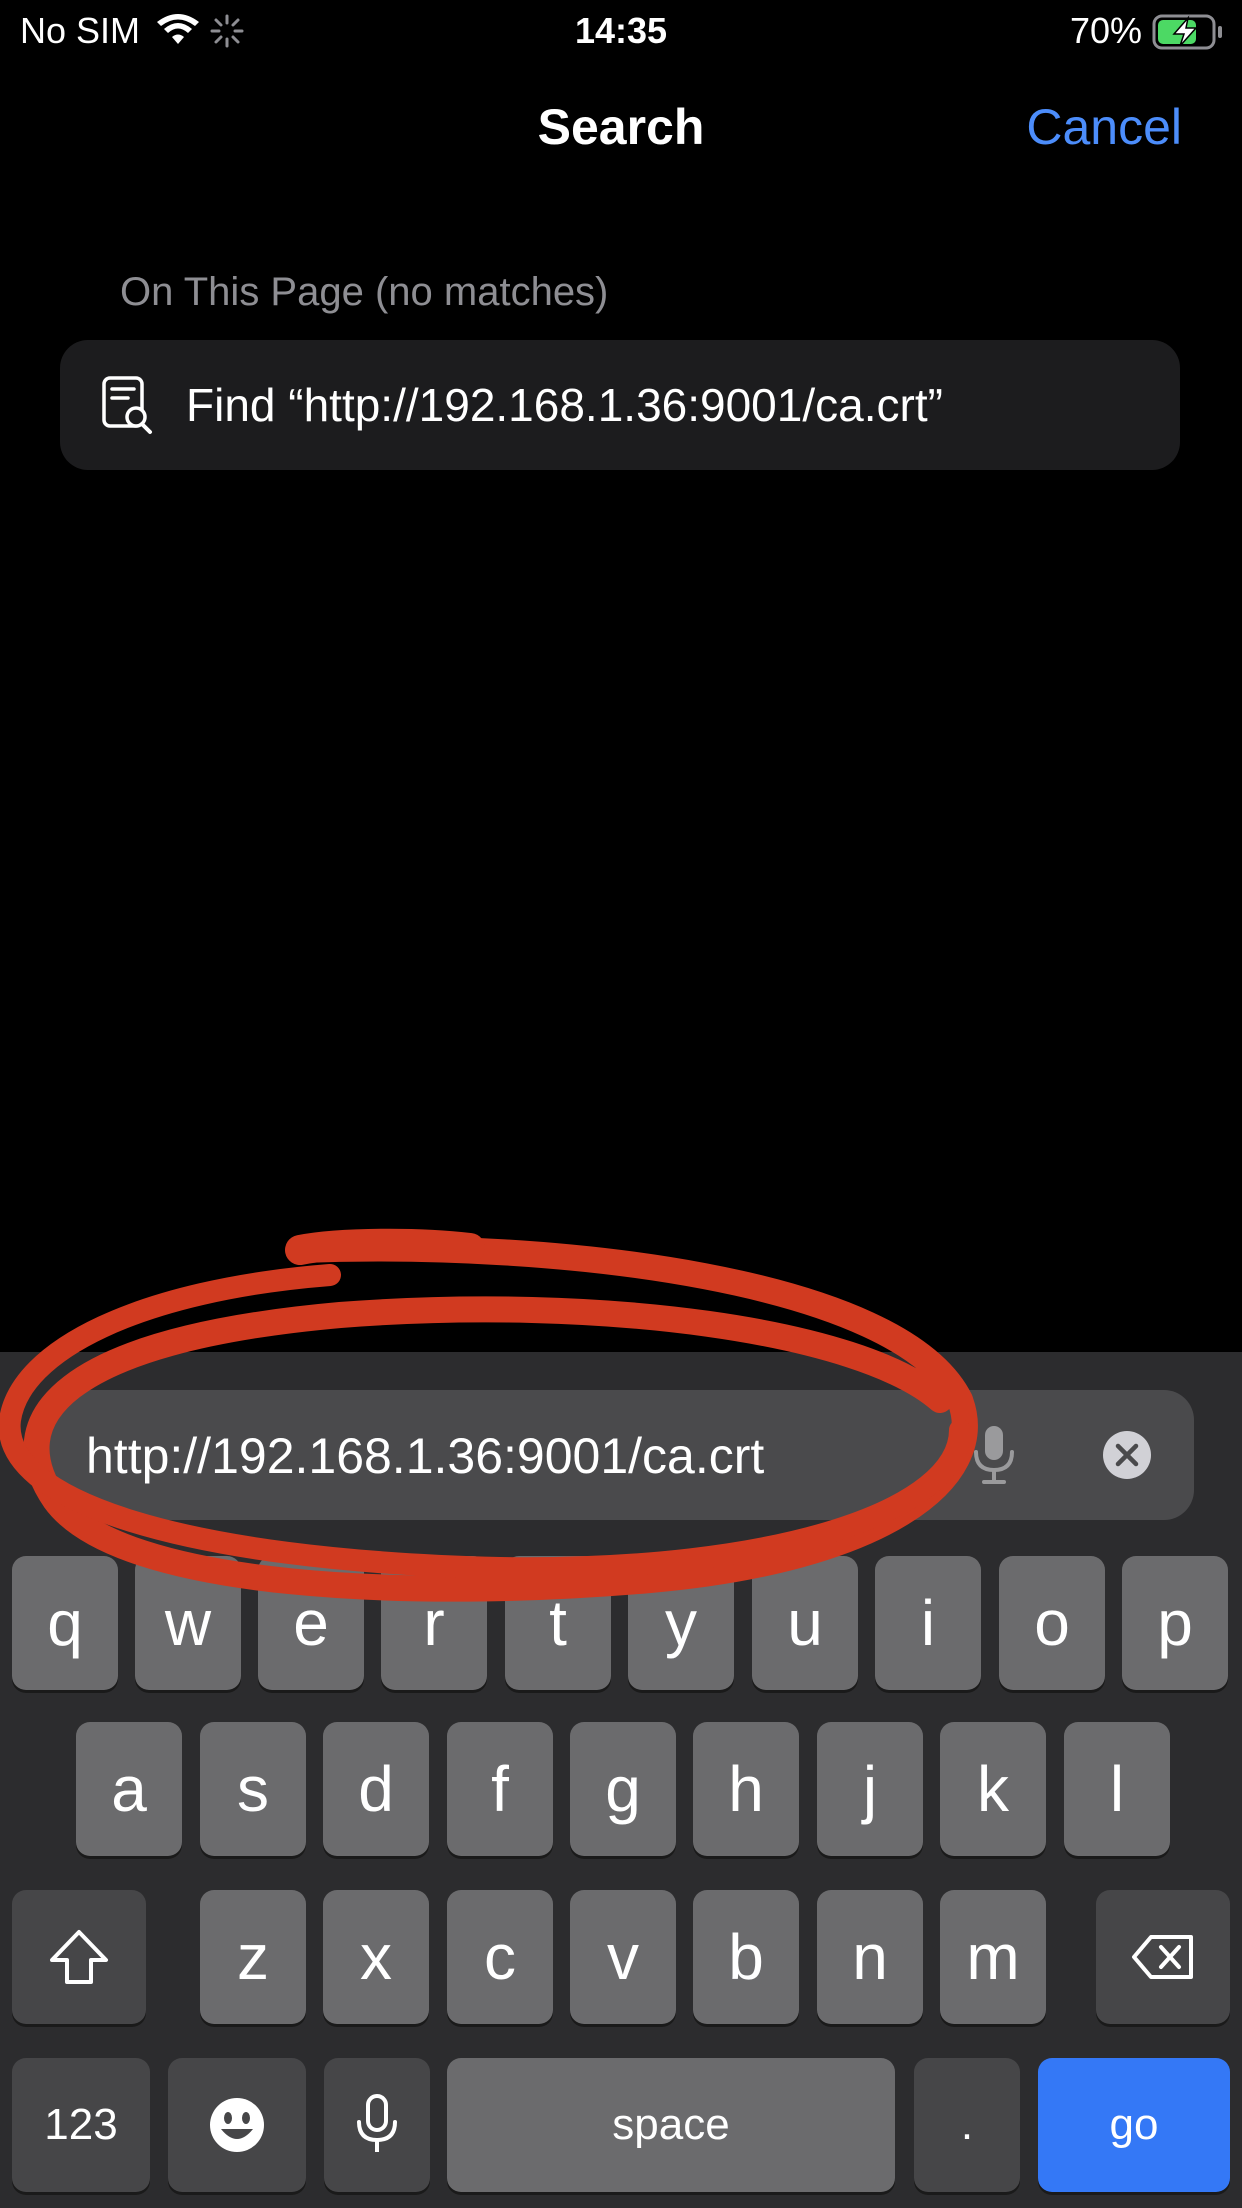  Describe the element at coordinates (870, 1957) in the screenshot. I see `key-n: n` at that location.